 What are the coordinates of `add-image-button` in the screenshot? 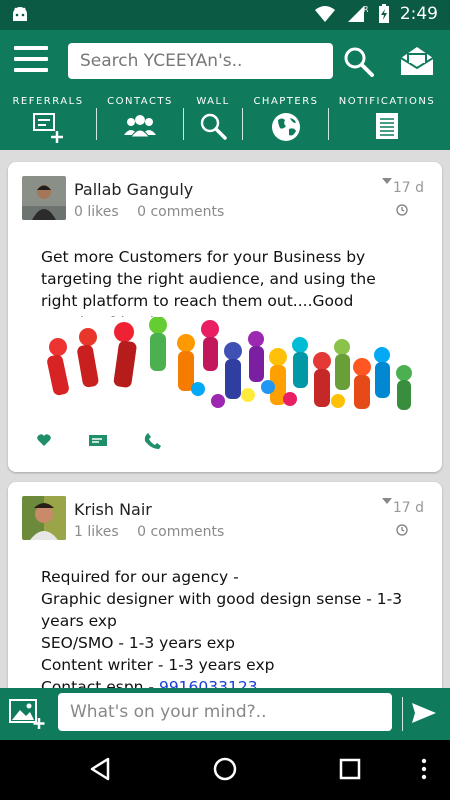 It's located at (27, 714).